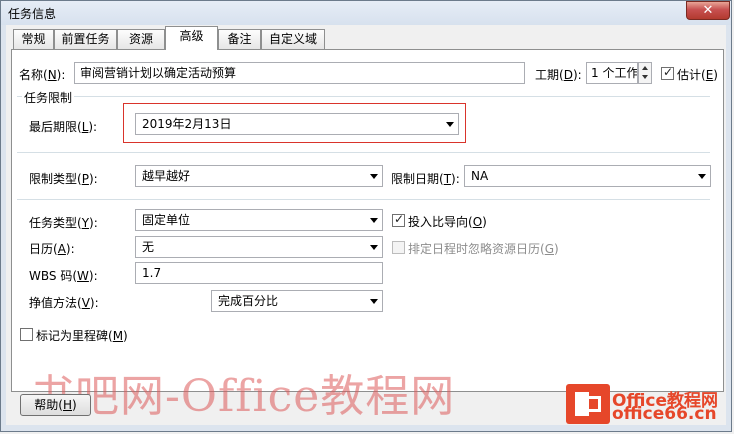  I want to click on spin-down-icon, so click(645, 77).